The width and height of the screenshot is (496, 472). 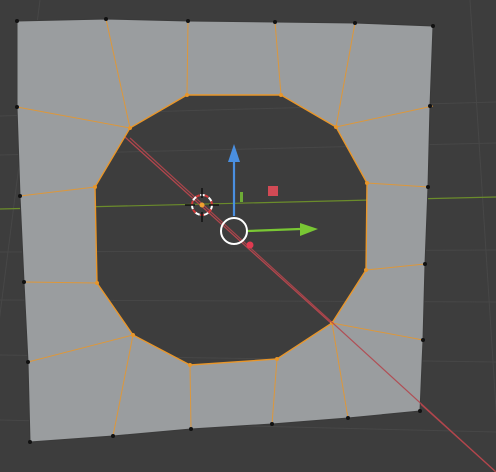 I want to click on cursor-center-icon, so click(x=202, y=205).